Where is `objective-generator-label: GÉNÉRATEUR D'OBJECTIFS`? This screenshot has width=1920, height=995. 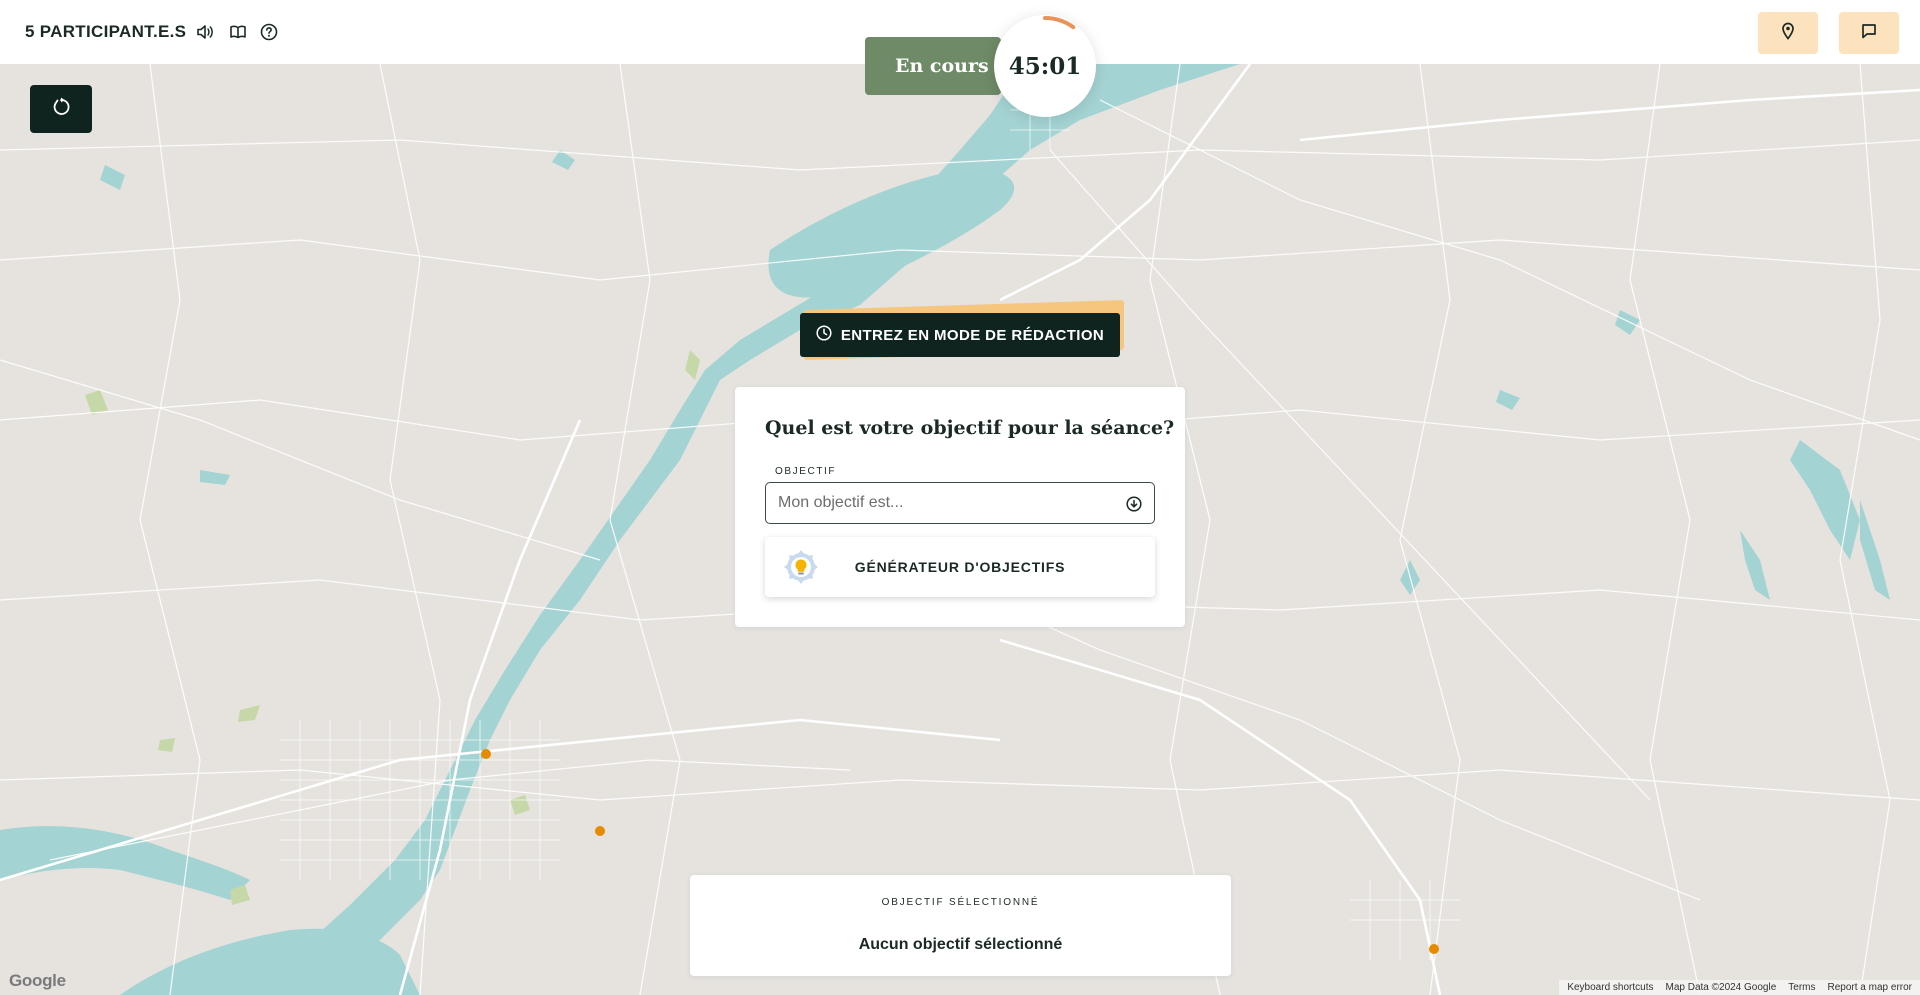
objective-generator-label: GÉNÉRATEUR D'OBJECTIFS is located at coordinates (960, 567).